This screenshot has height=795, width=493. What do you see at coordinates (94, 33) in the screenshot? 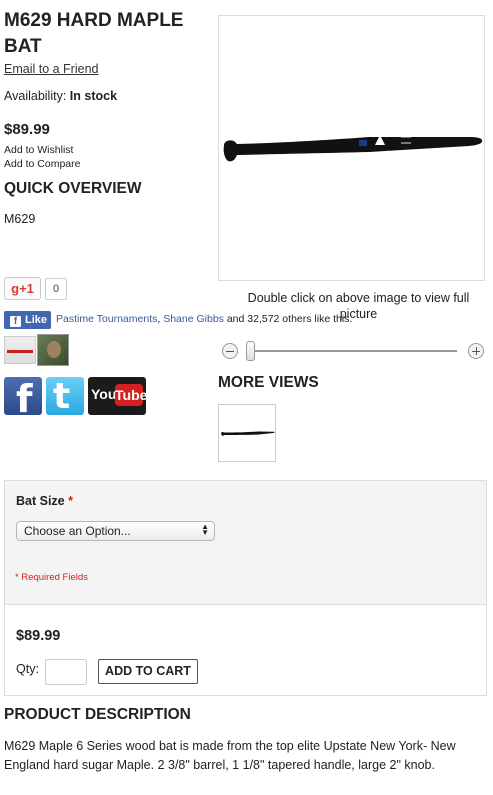
I see `product-title: M629 Hard Maple Bat` at bounding box center [94, 33].